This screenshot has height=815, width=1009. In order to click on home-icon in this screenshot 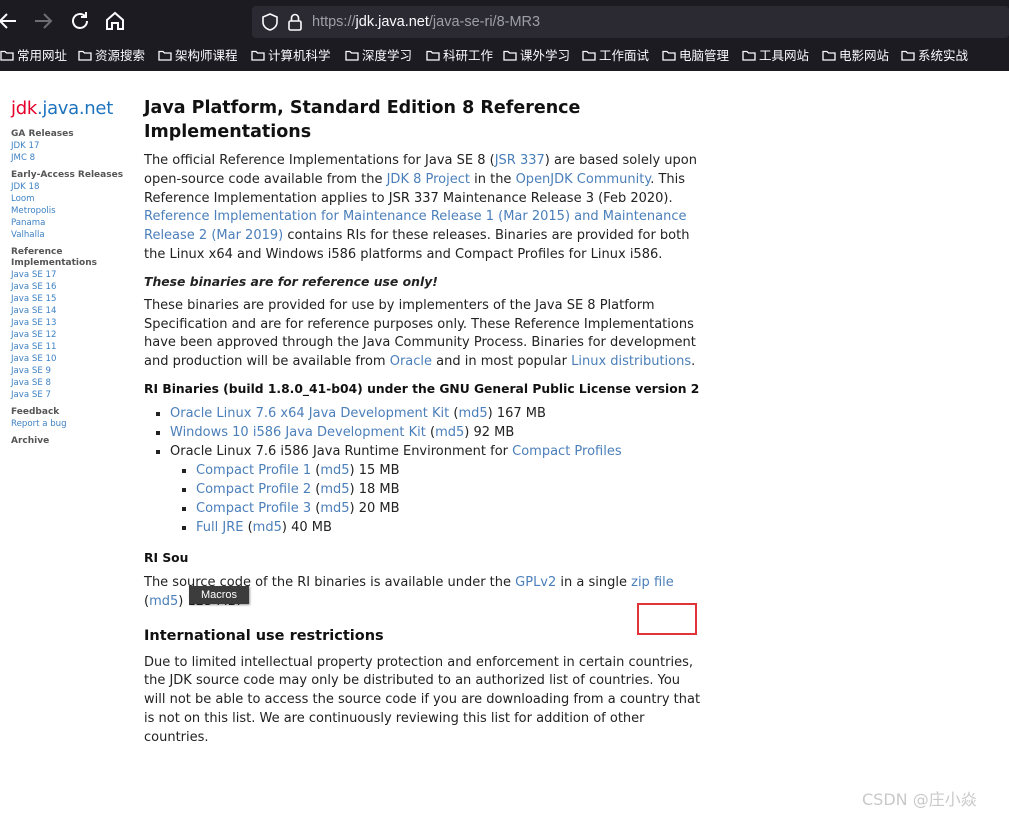, I will do `click(115, 21)`.